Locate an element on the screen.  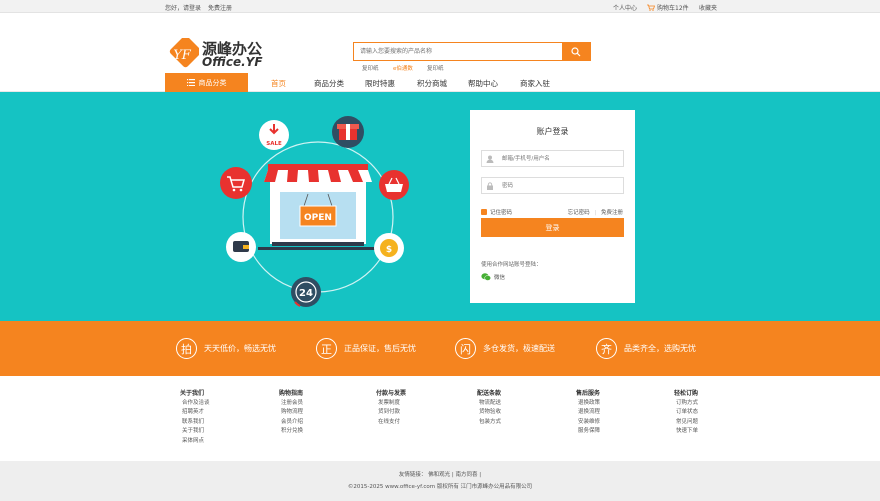
nav-merchant-join: 商家入驻 is located at coordinates (535, 83).